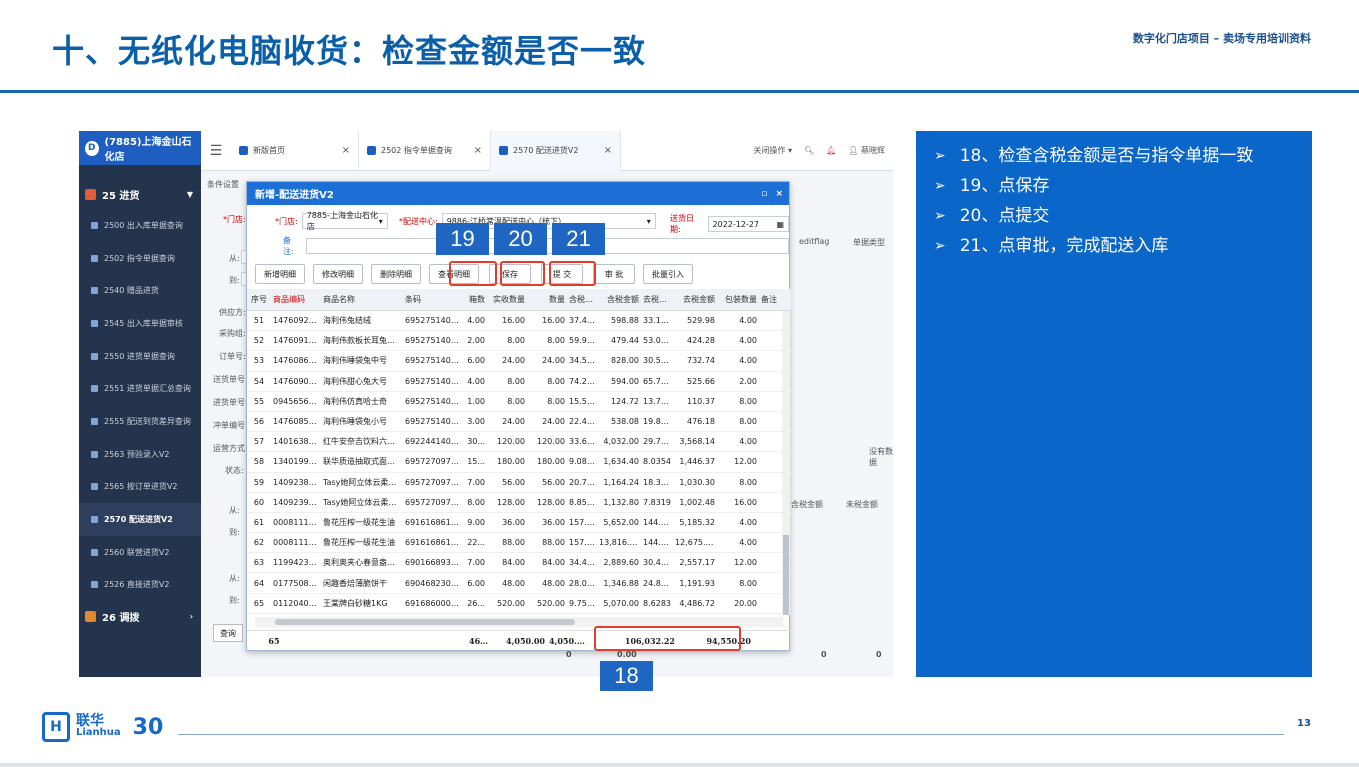 This screenshot has width=1359, height=767. Describe the element at coordinates (658, 563) in the screenshot. I see `table-cell: 30.4425` at that location.